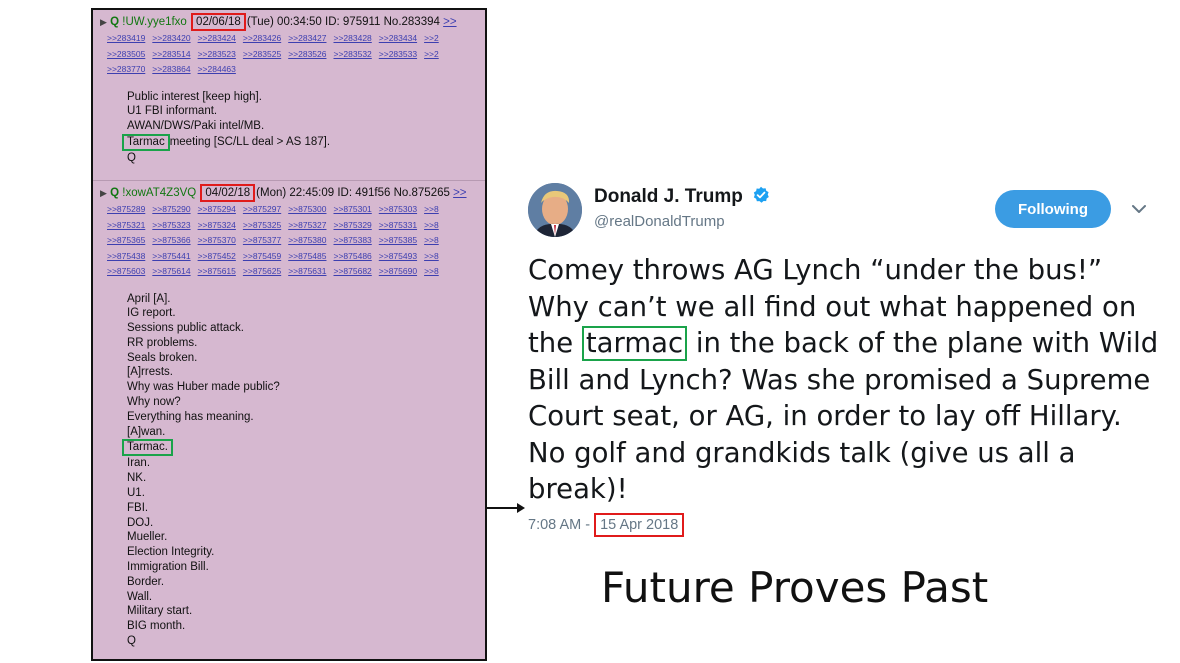 The image size is (1180, 663). Describe the element at coordinates (296, 70) in the screenshot. I see `reply-link-row: >>283770 >>283864 >>284463` at that location.